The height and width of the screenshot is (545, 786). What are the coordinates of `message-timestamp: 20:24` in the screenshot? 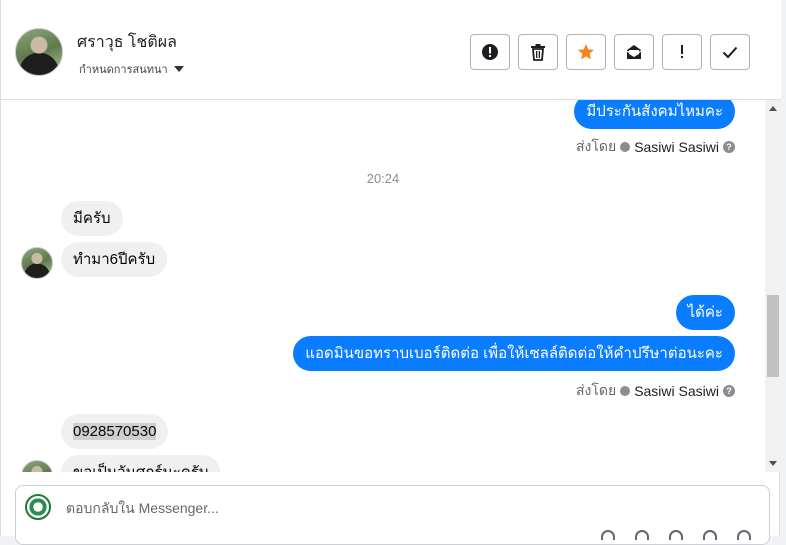 It's located at (383, 178).